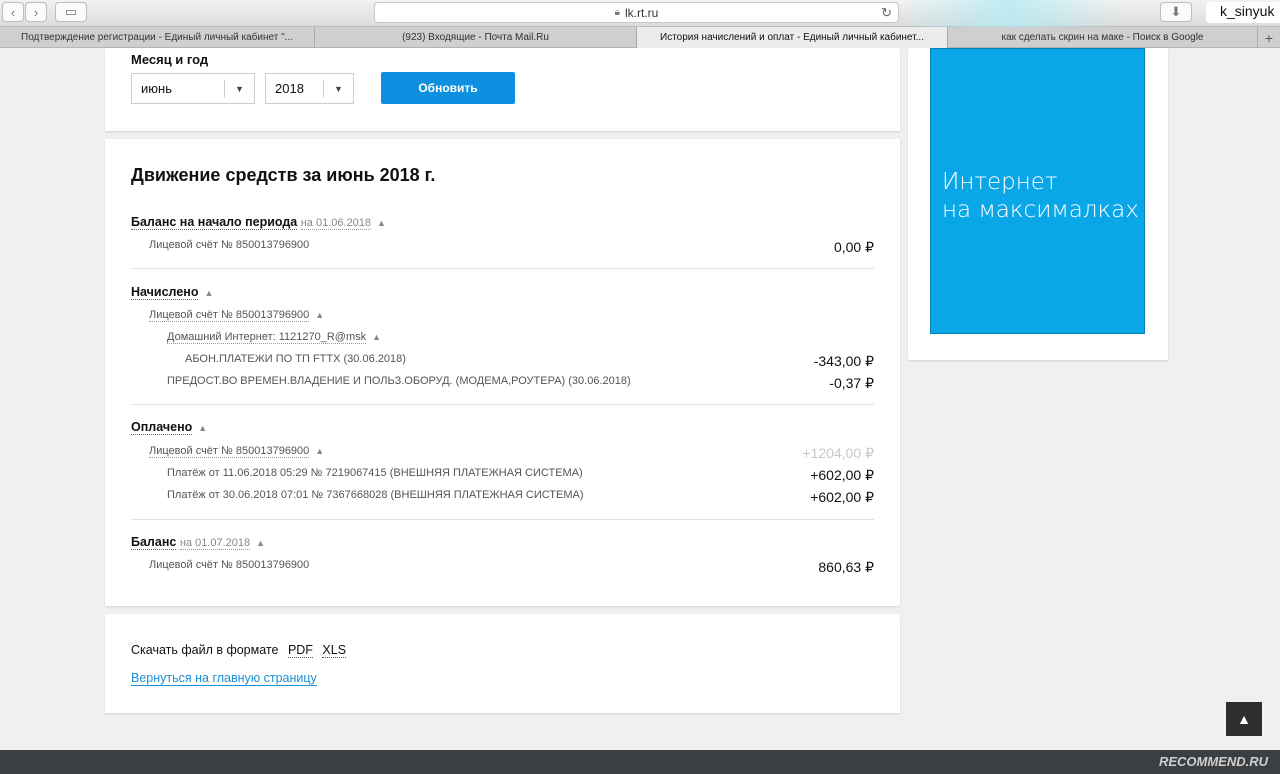  I want to click on ad-card: Интернет на максималках, so click(1038, 204).